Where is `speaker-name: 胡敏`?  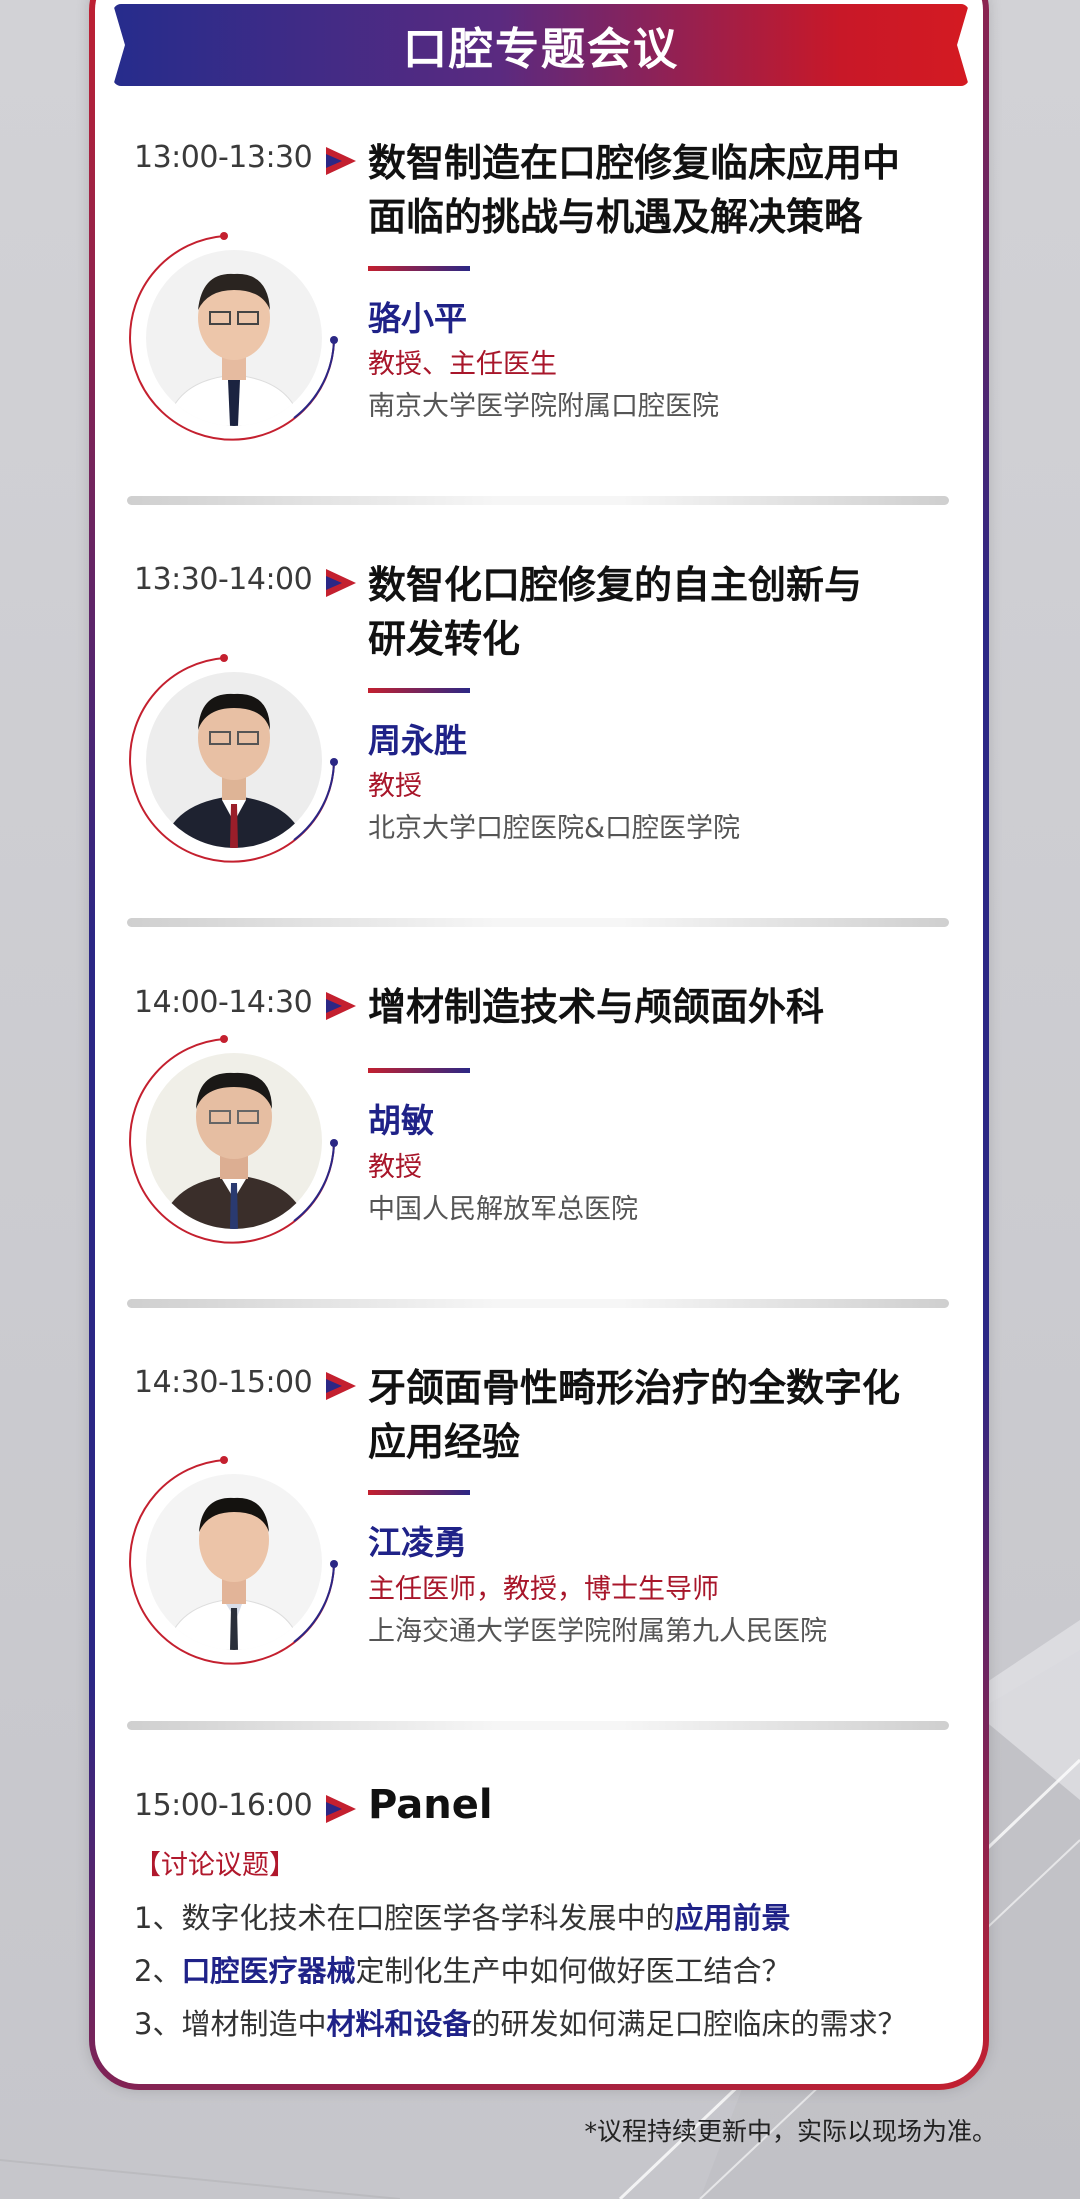
speaker-name: 胡敏 is located at coordinates (401, 1120).